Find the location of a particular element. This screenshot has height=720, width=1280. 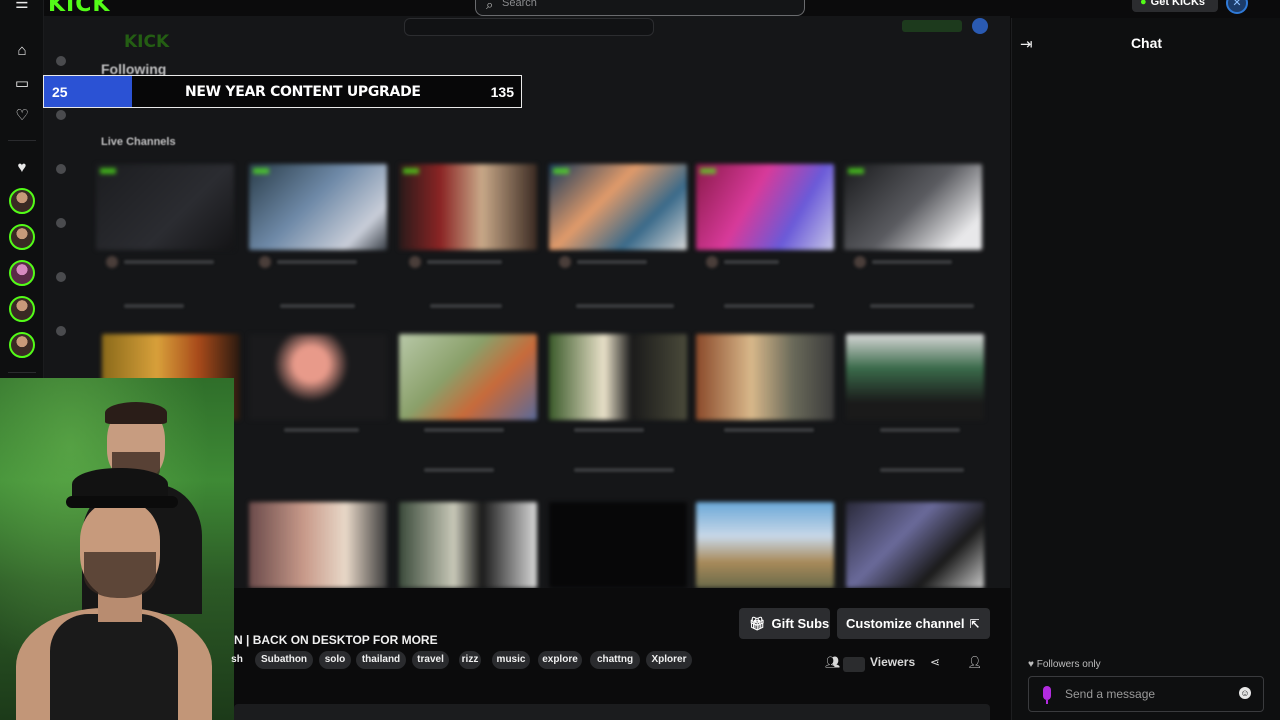

live-channels-heading: Live Channels is located at coordinates (138, 142).